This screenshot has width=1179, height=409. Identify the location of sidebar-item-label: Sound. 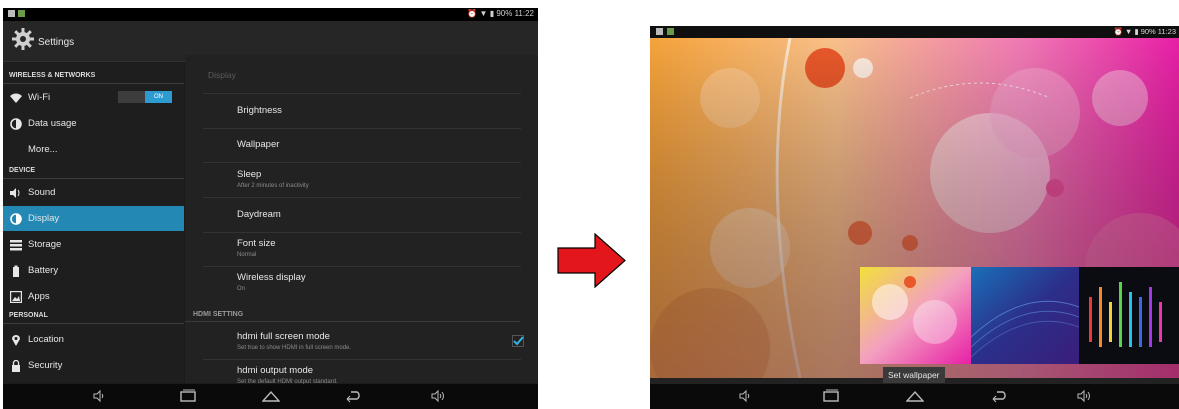
(42, 192).